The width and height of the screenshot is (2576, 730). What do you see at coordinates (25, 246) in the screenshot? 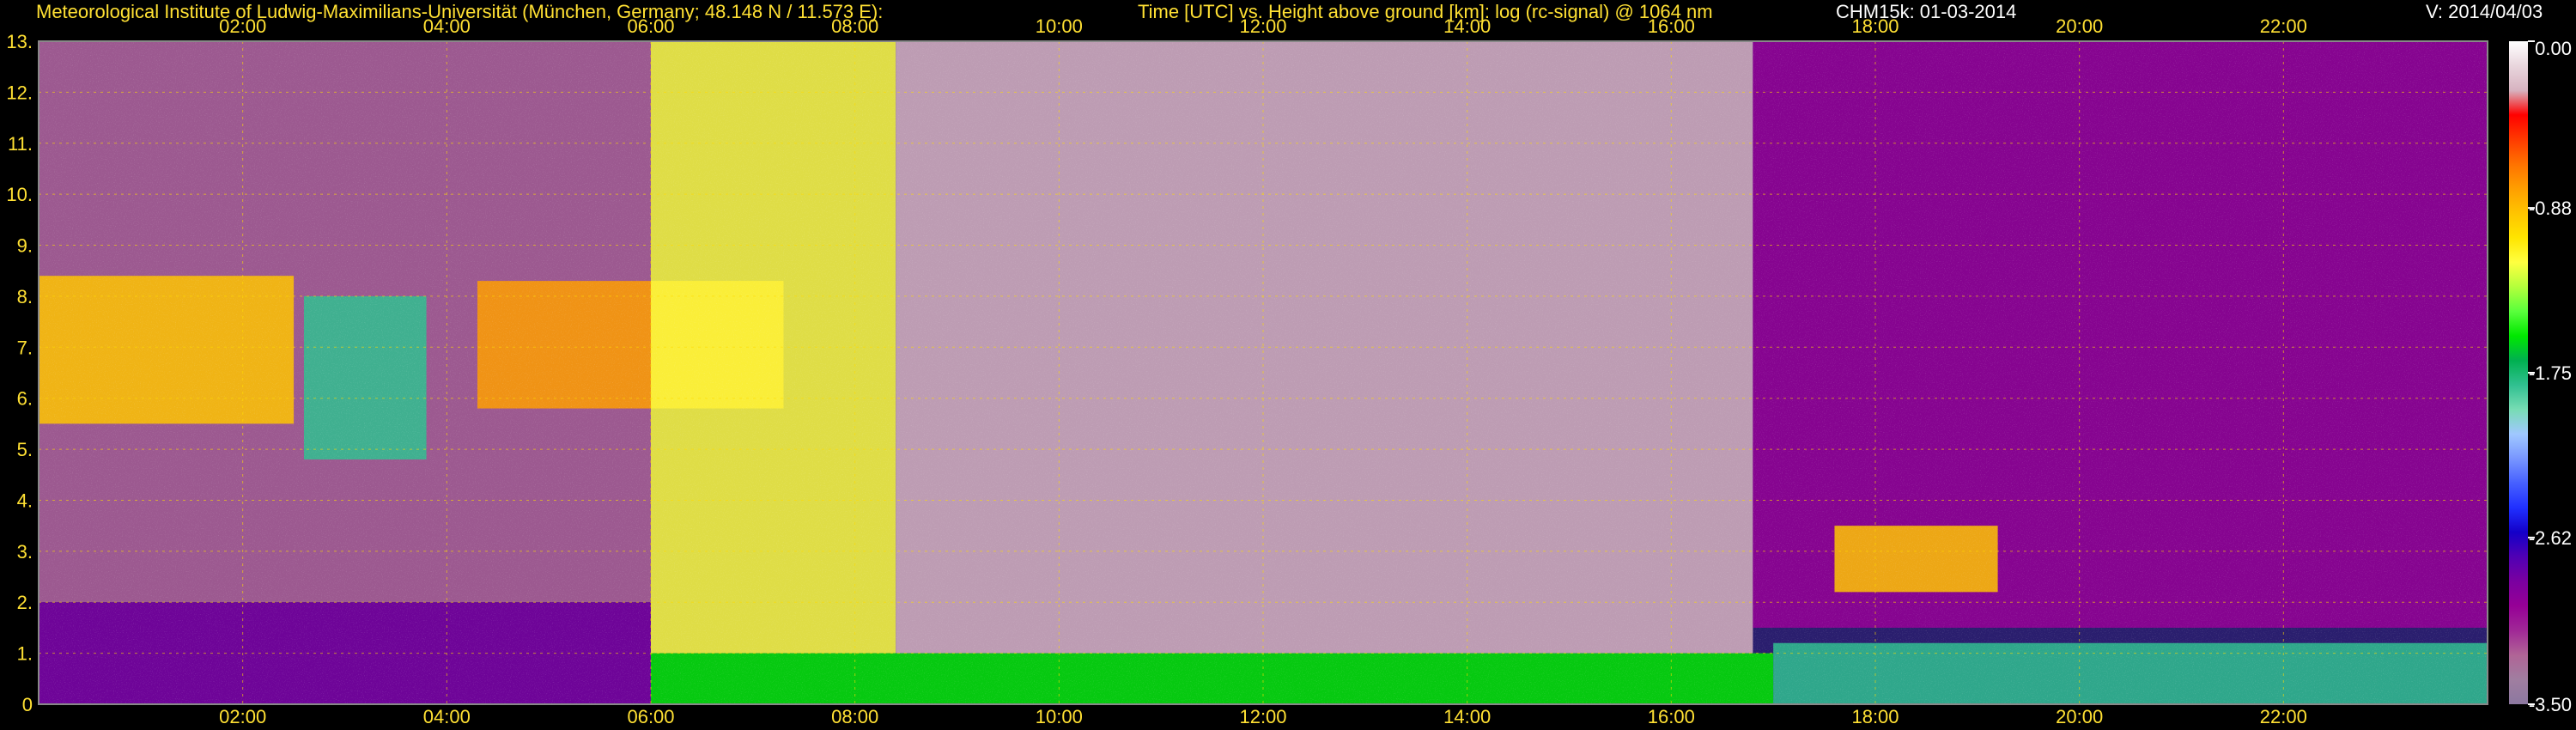
I see `y-tick-label: 9.` at bounding box center [25, 246].